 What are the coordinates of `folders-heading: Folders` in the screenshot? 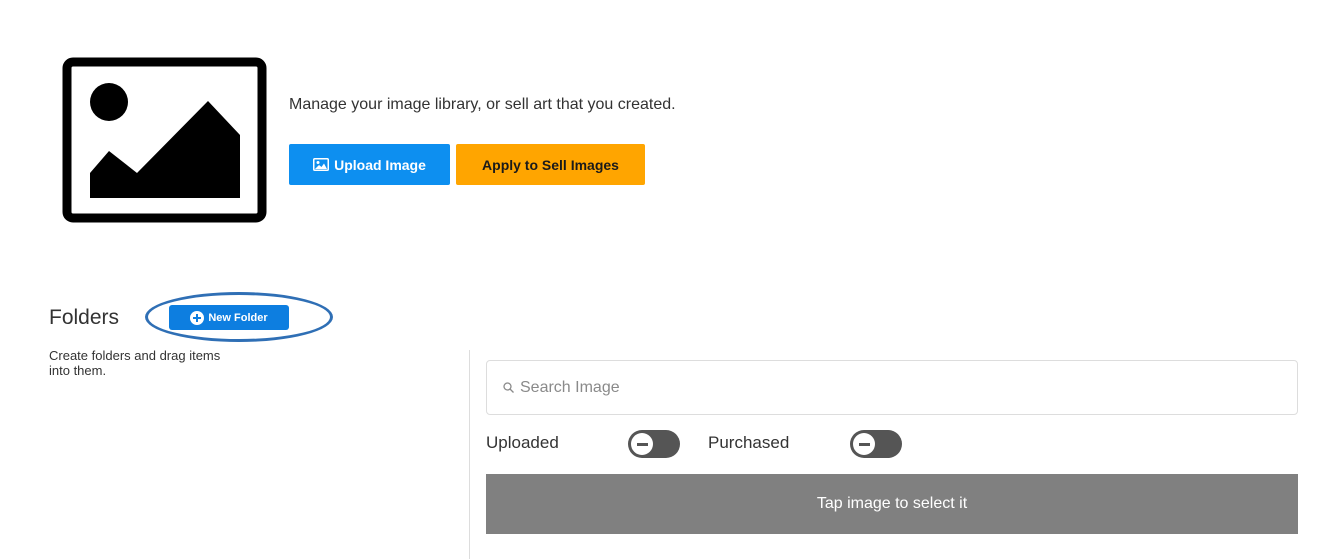 It's located at (84, 317).